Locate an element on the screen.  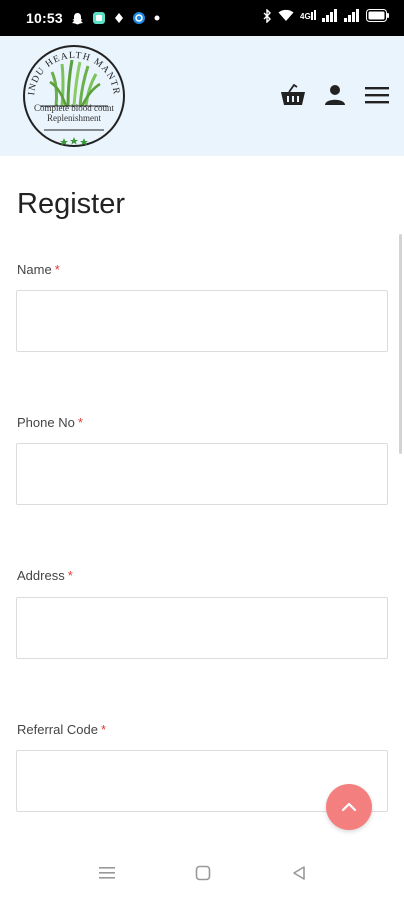
phone-label-text: Phone No is located at coordinates (46, 422).